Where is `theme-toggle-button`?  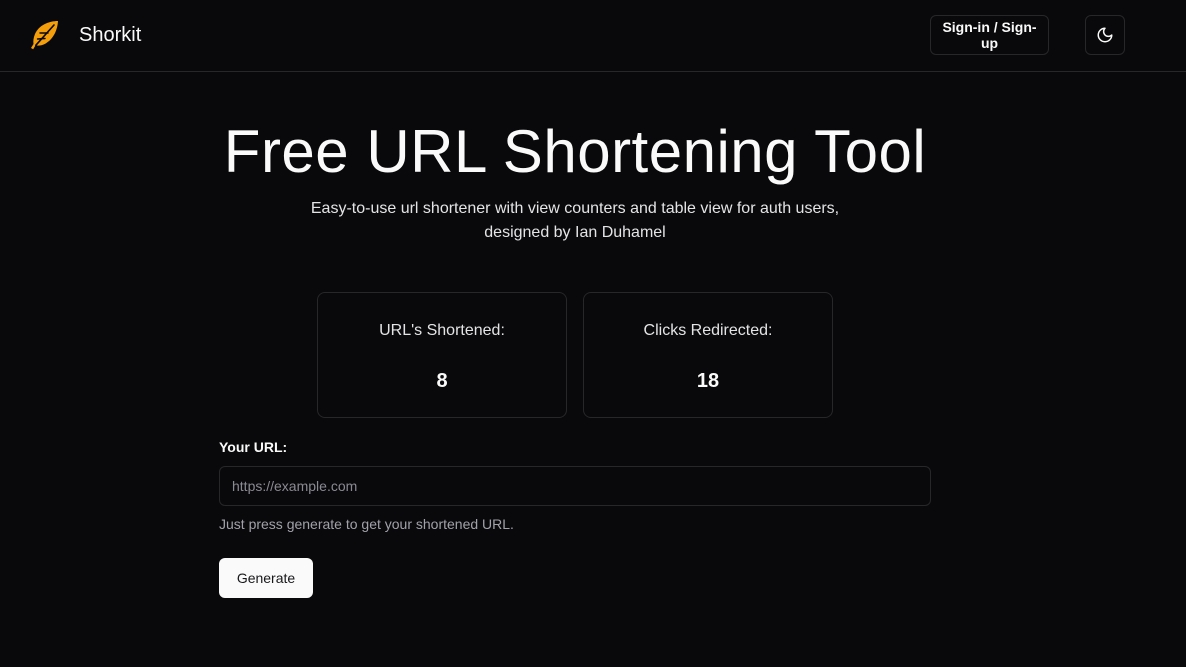 theme-toggle-button is located at coordinates (1105, 35).